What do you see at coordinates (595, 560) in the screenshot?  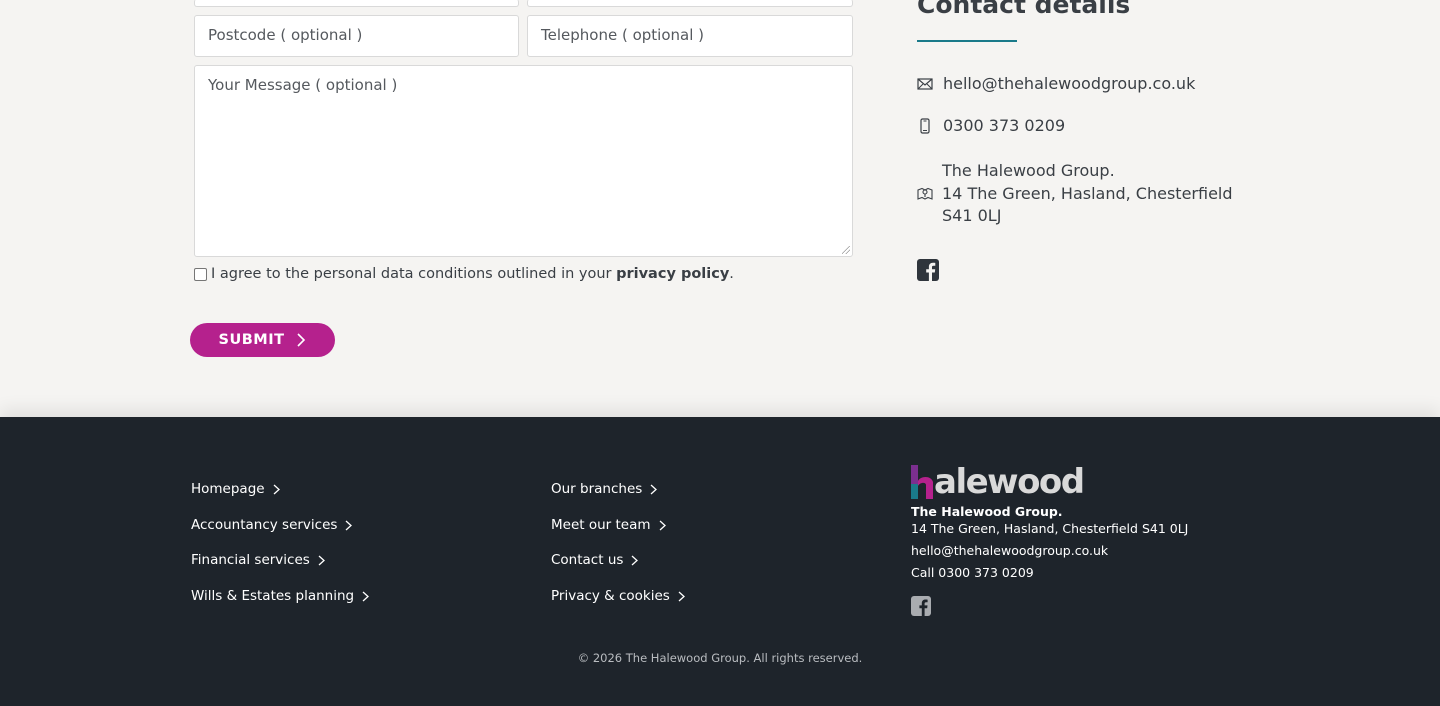 I see `footer-link-contact: Contact us` at bounding box center [595, 560].